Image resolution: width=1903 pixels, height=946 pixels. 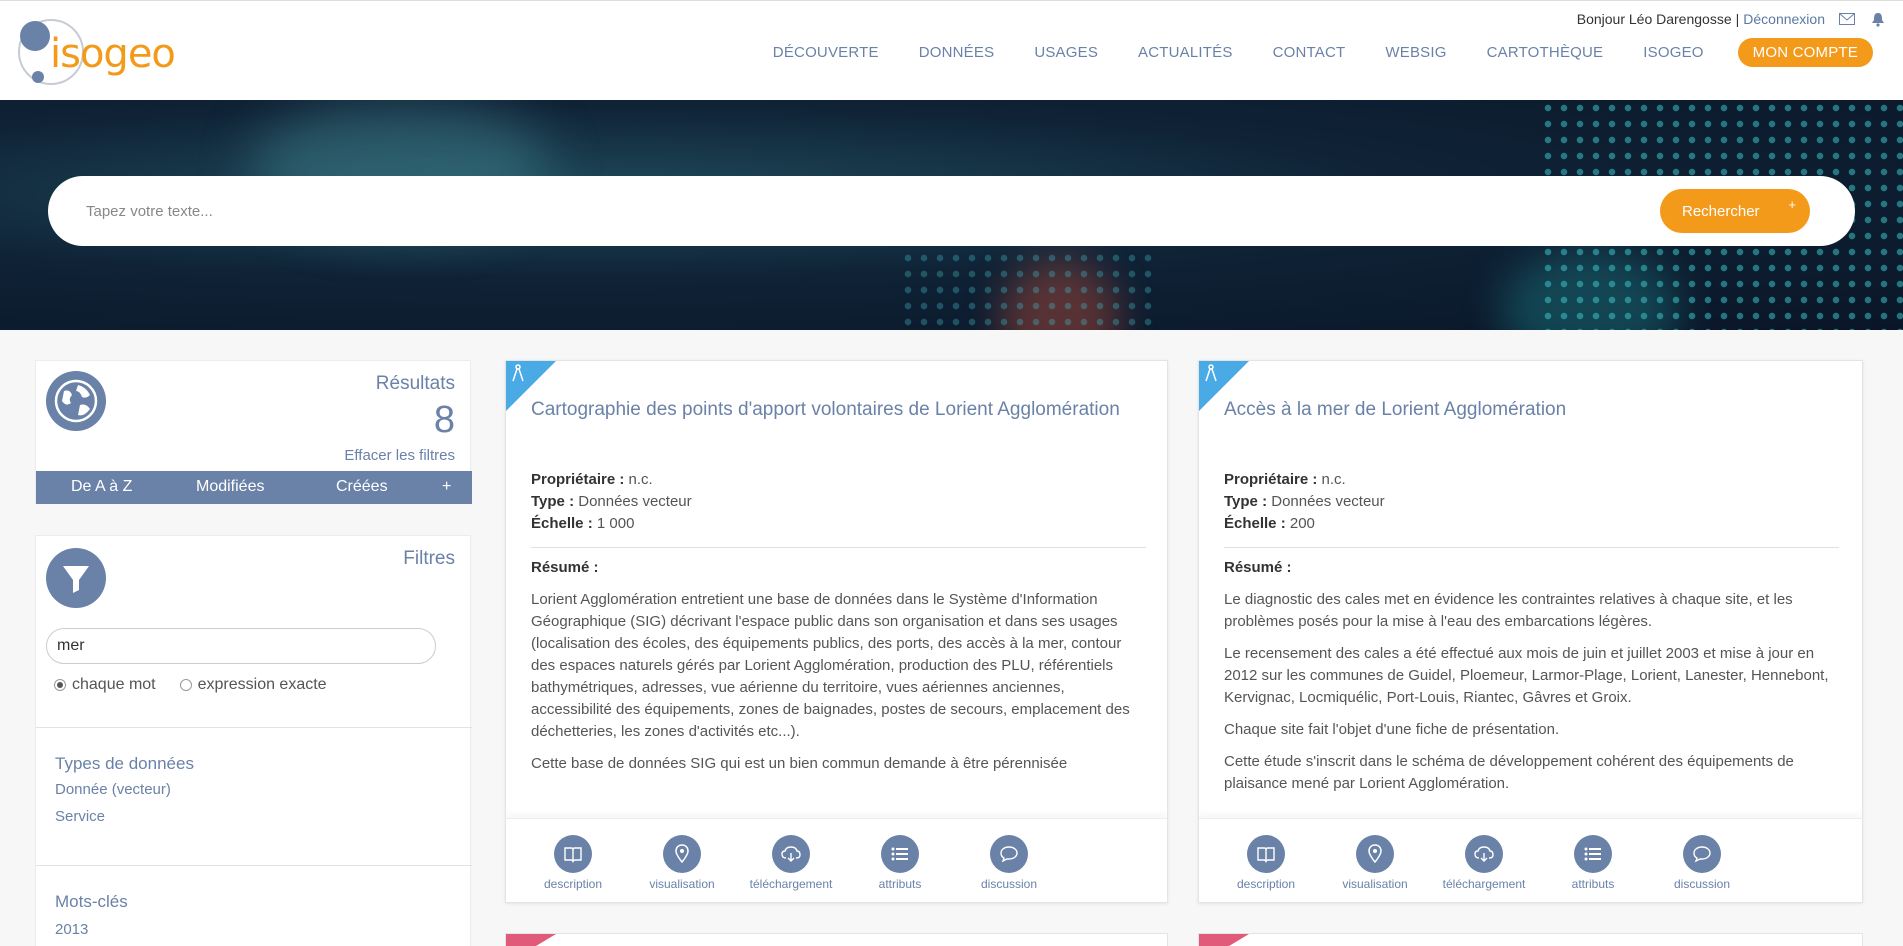 I want to click on sort-modified: Modifiées, so click(x=230, y=487).